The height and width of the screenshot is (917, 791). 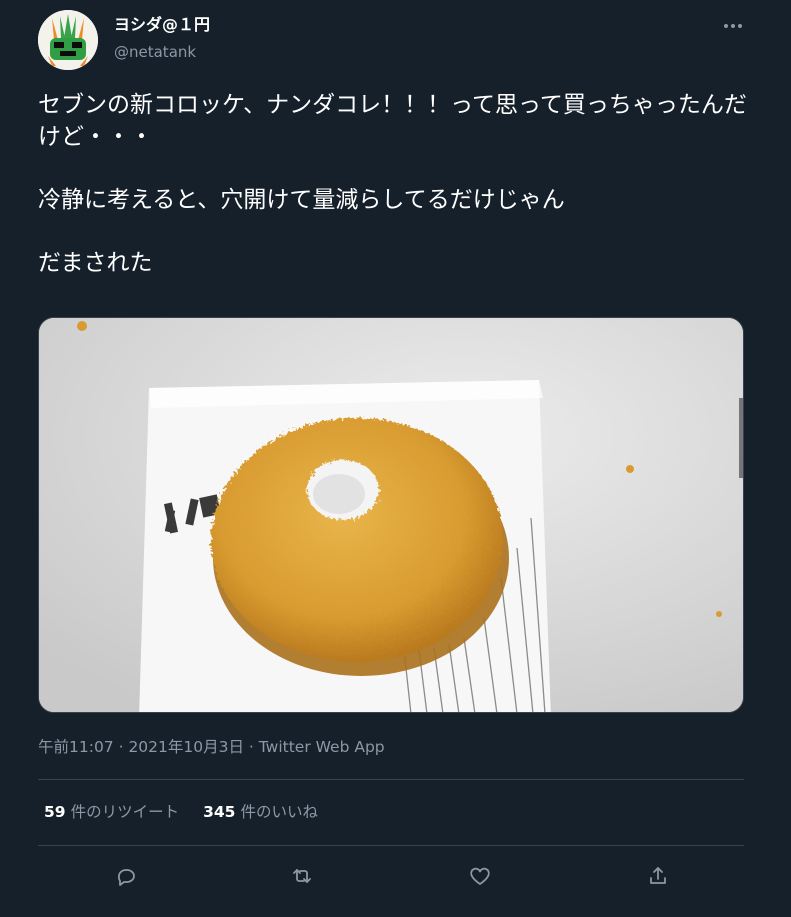 I want to click on retweet-icon, so click(x=302, y=876).